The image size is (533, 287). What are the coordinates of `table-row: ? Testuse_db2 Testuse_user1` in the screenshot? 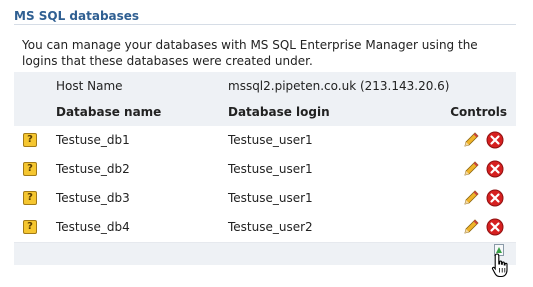 It's located at (265, 170).